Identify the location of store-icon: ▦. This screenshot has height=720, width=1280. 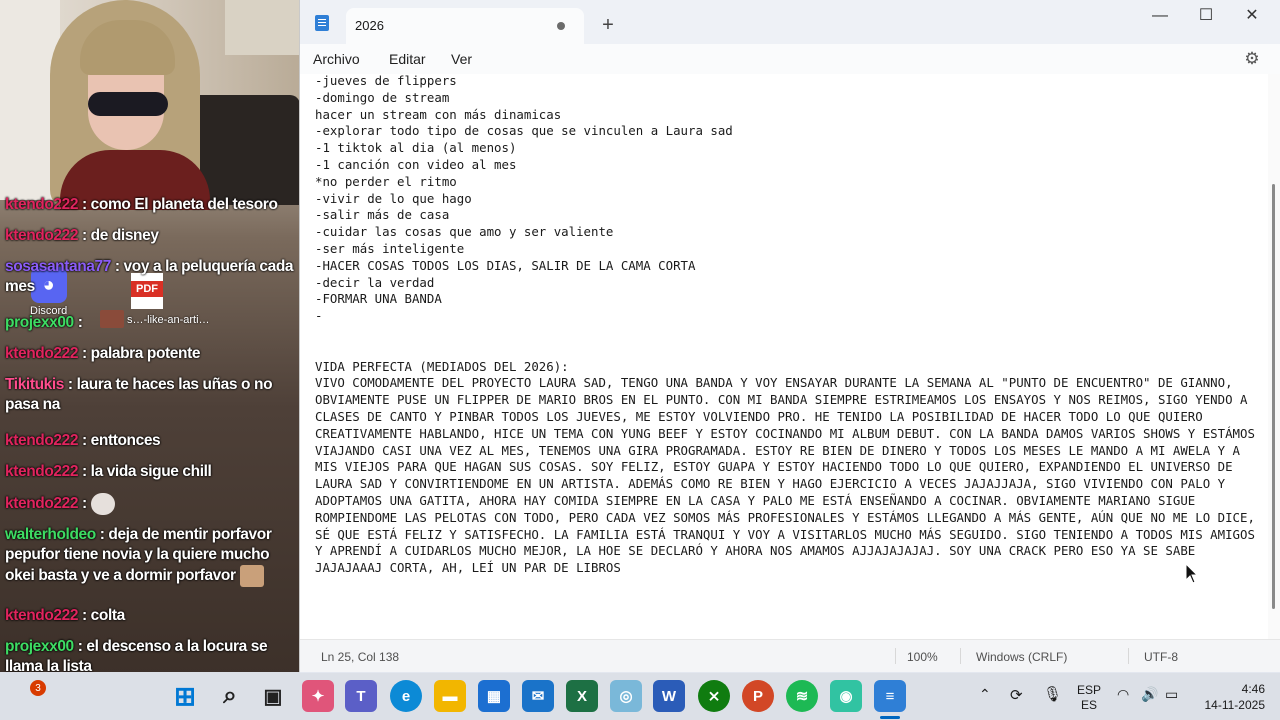
(494, 696).